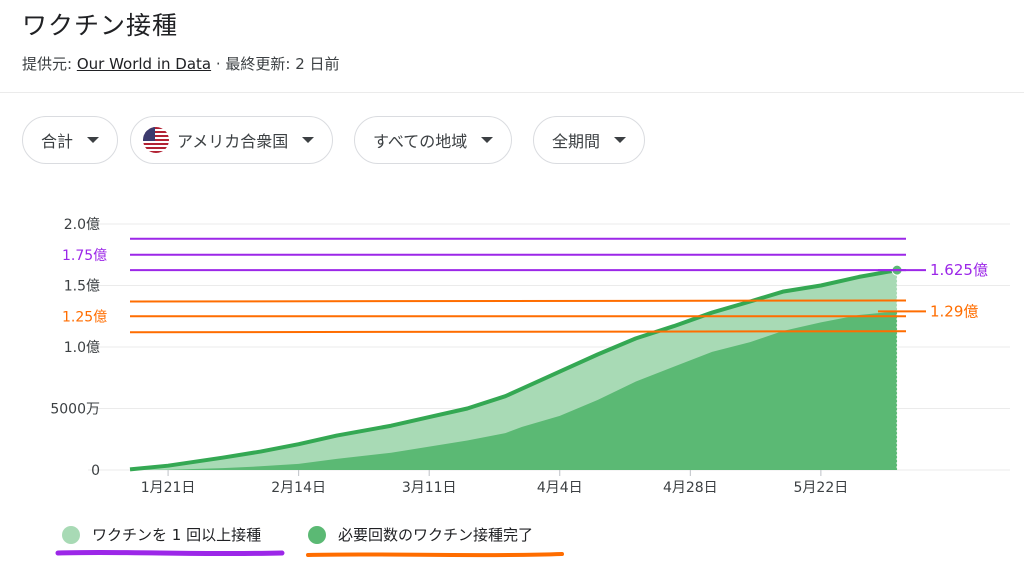  I want to click on metric-filter-label: 合計, so click(57, 141).